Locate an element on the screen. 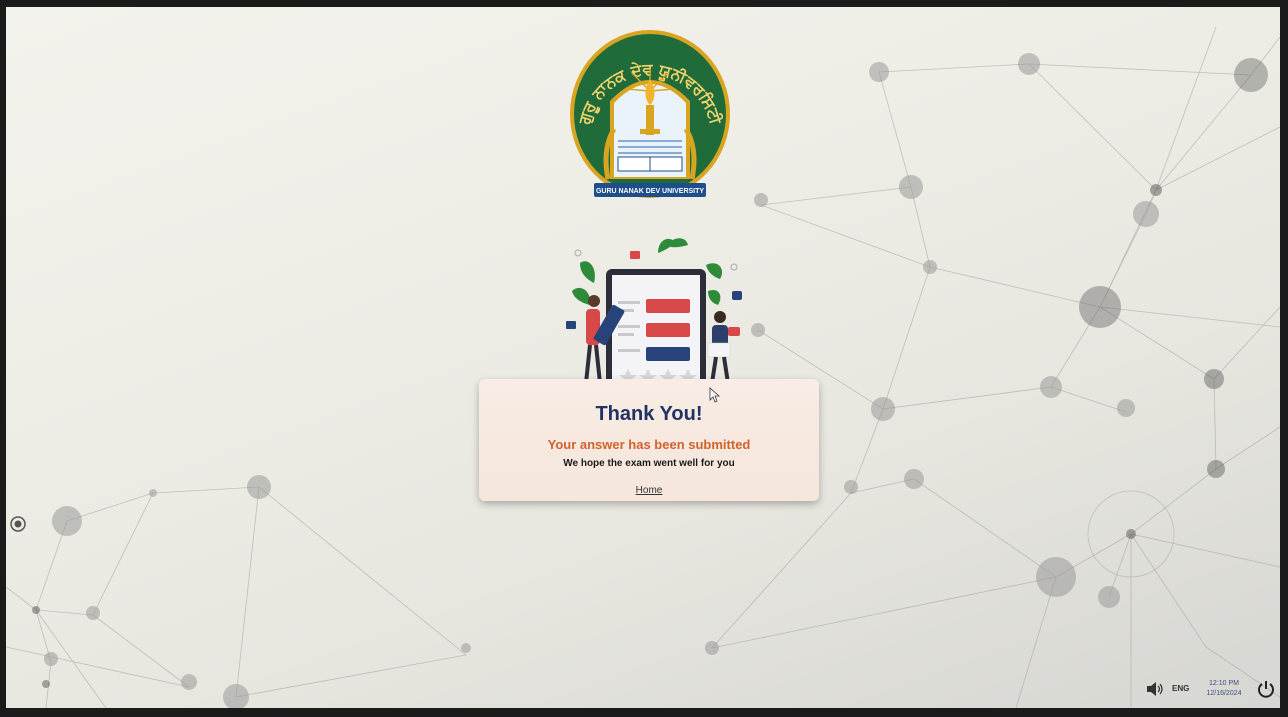  clock: 12:10 PM 12/16/2024 is located at coordinates (1224, 689).